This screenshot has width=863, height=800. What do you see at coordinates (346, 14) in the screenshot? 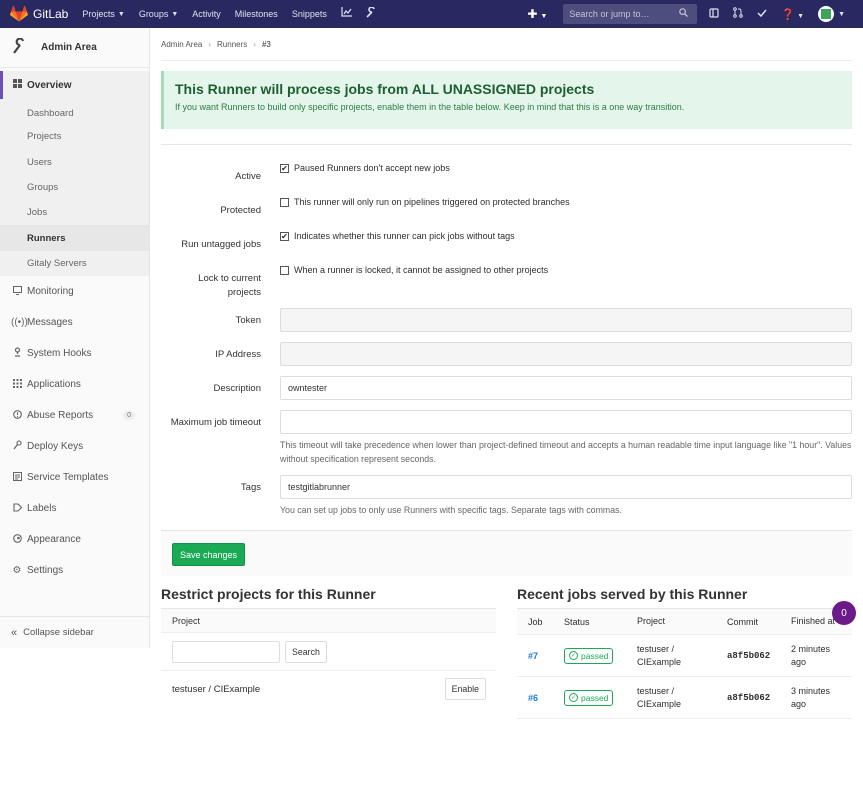
I see `chart-icon` at bounding box center [346, 14].